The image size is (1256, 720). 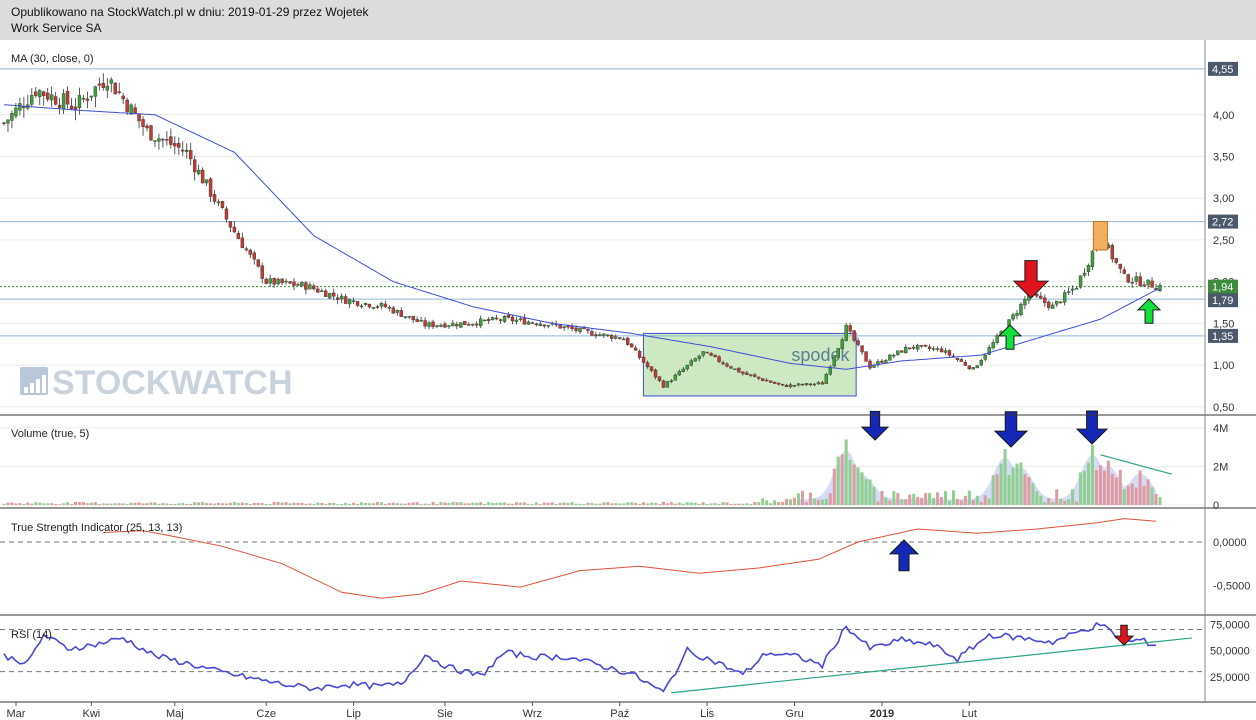 What do you see at coordinates (1222, 337) in the screenshot?
I see `level-label: 1,35` at bounding box center [1222, 337].